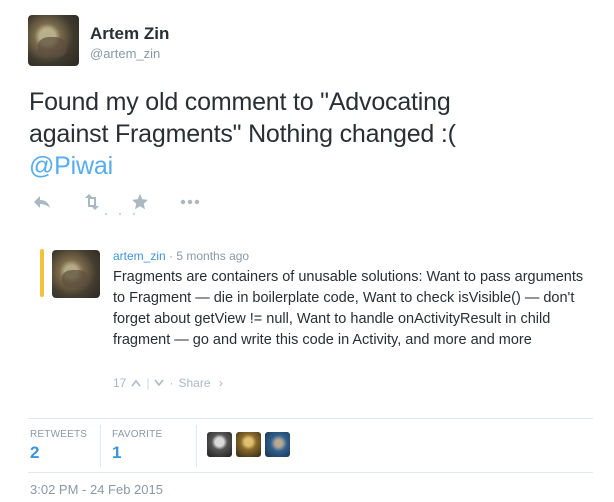 This screenshot has height=502, width=614. What do you see at coordinates (125, 53) in the screenshot?
I see `author-handle: @artem_zin` at bounding box center [125, 53].